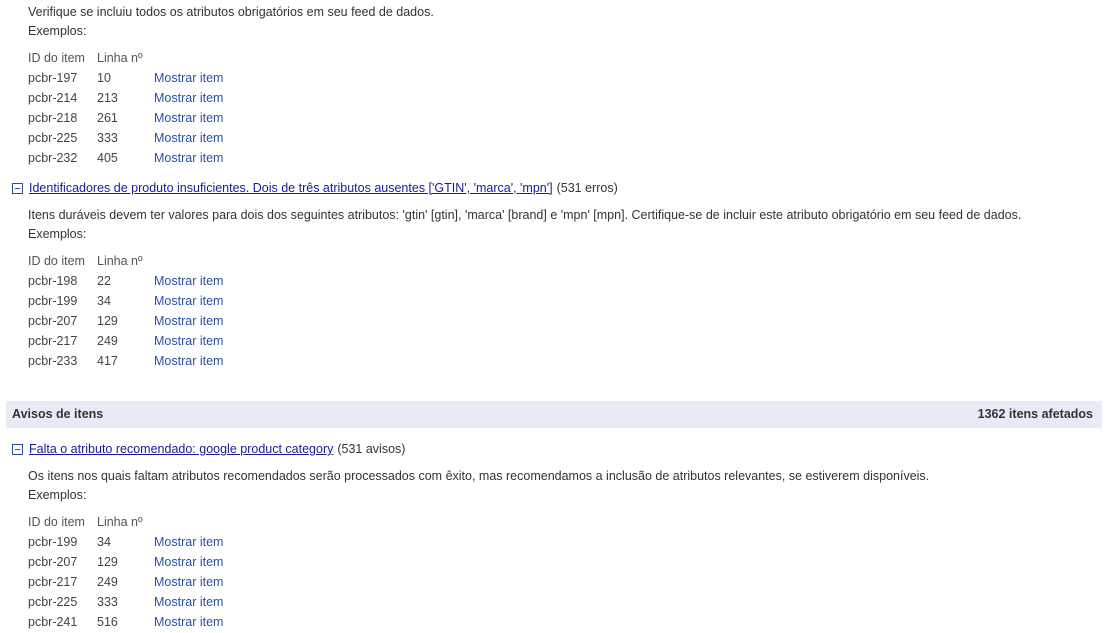 The width and height of the screenshot is (1107, 633). What do you see at coordinates (53, 98) in the screenshot?
I see `item-id: pcbr-214` at bounding box center [53, 98].